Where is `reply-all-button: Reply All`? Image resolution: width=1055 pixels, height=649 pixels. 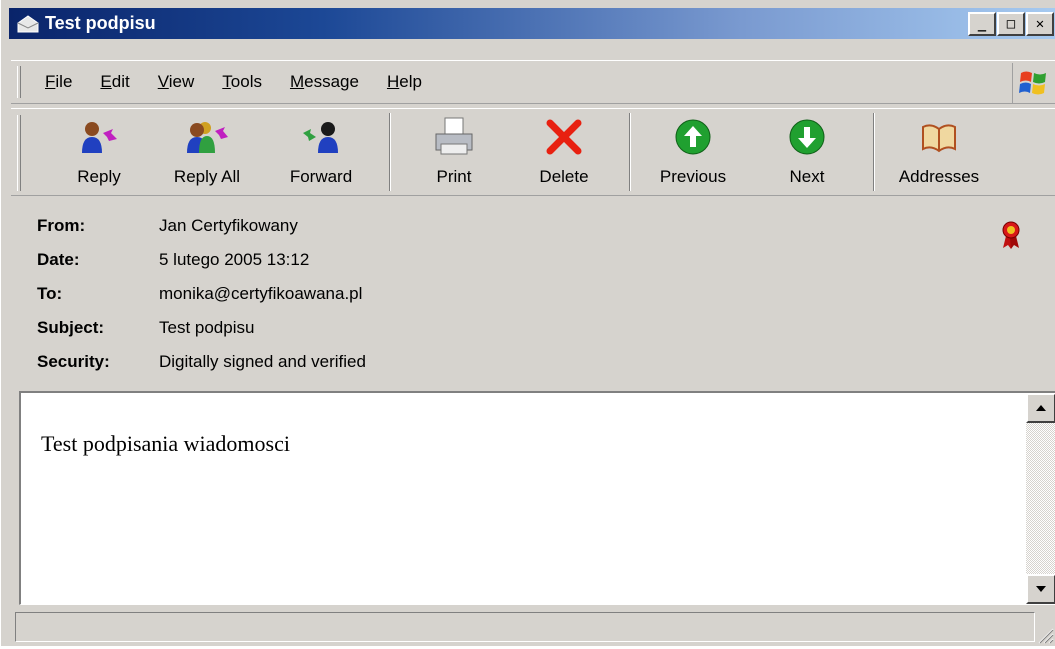 reply-all-button: Reply All is located at coordinates (207, 152).